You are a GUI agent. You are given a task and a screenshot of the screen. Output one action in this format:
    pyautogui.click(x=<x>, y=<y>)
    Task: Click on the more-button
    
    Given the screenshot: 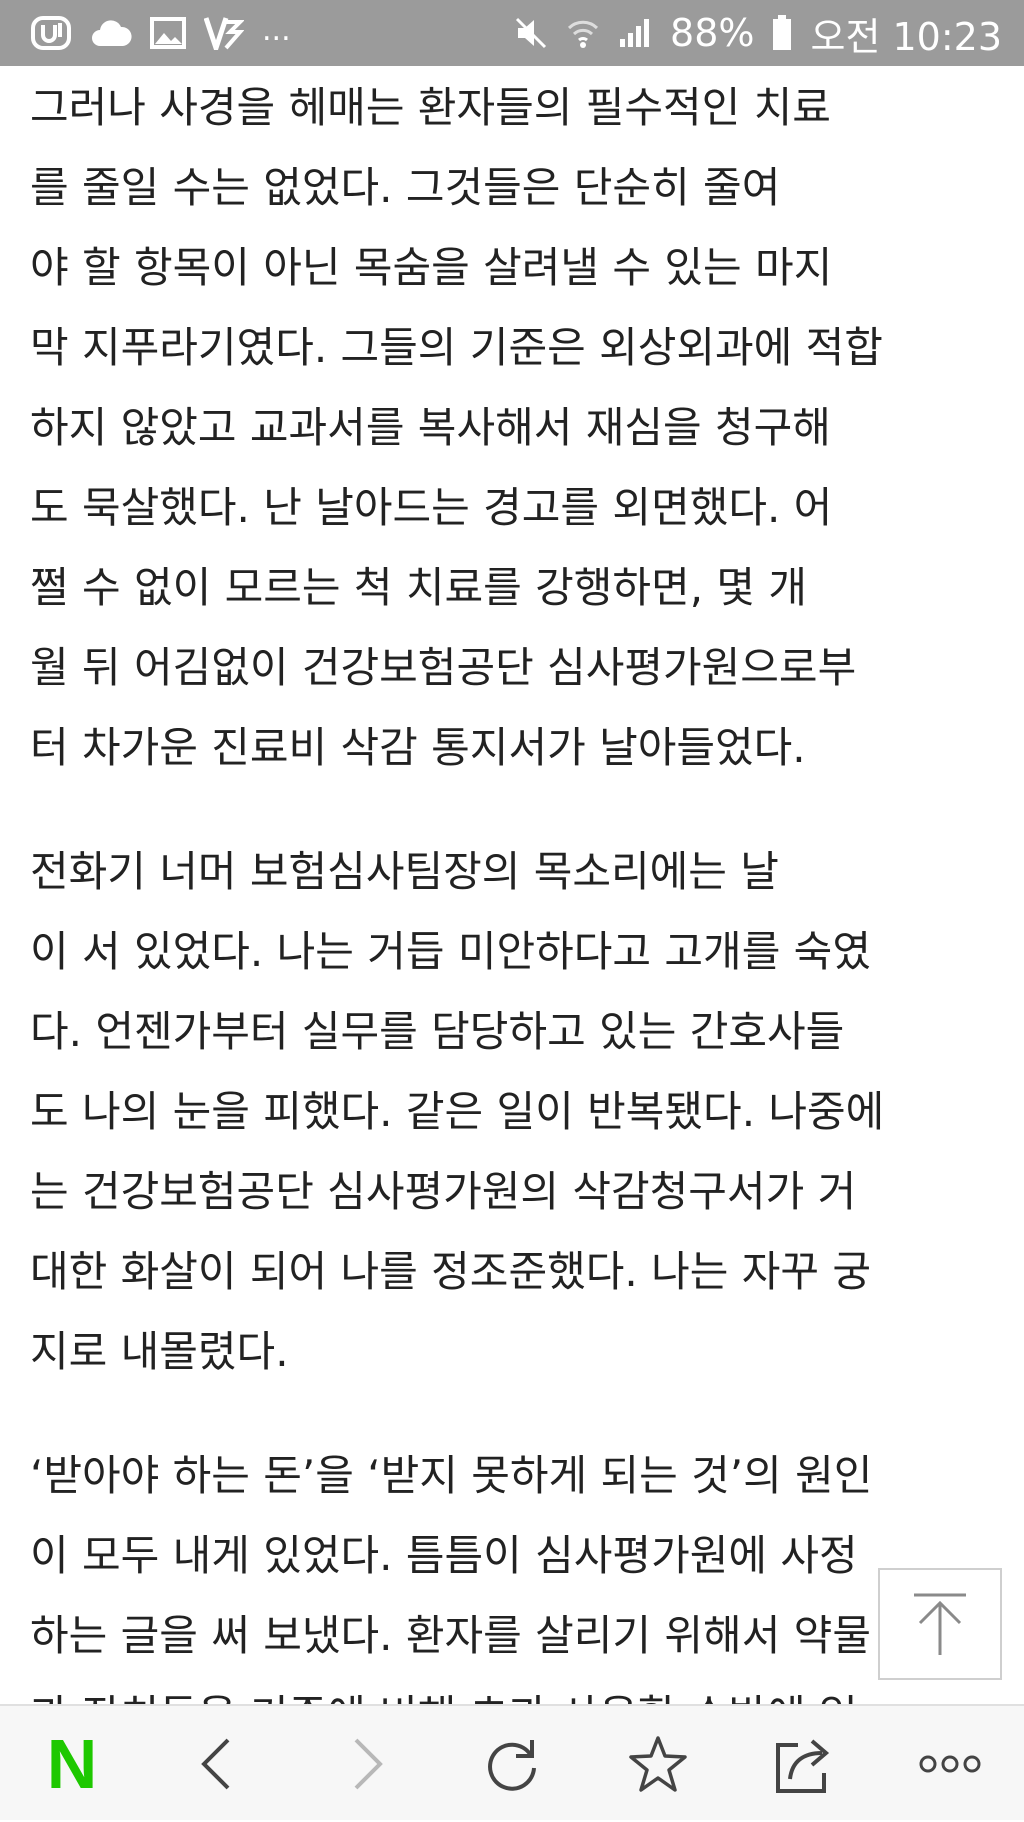 What is the action you would take?
    pyautogui.click(x=950, y=1764)
    